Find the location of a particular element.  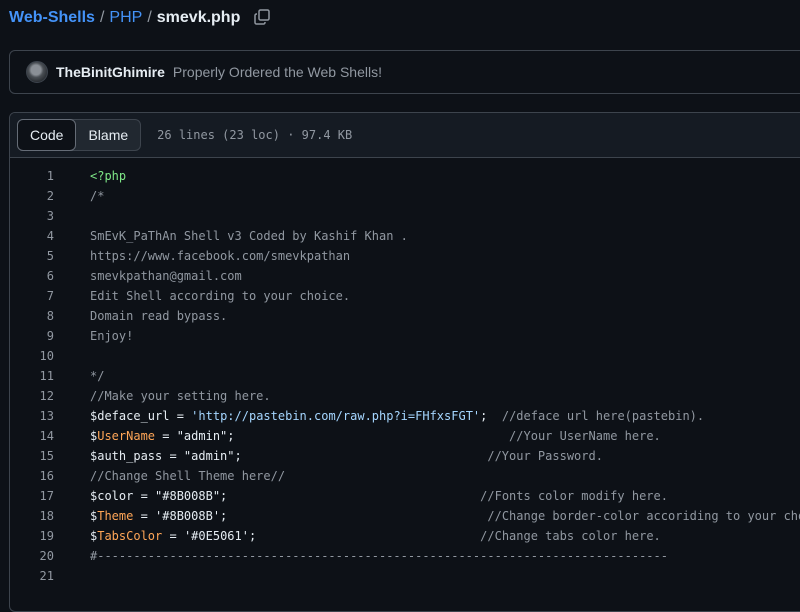

line-code: Edit Shell according to your choice. is located at coordinates (220, 296).